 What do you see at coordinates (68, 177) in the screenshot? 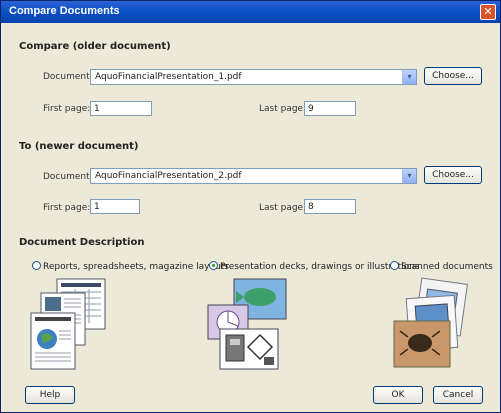
I see `newer-document-label: Document:` at bounding box center [68, 177].